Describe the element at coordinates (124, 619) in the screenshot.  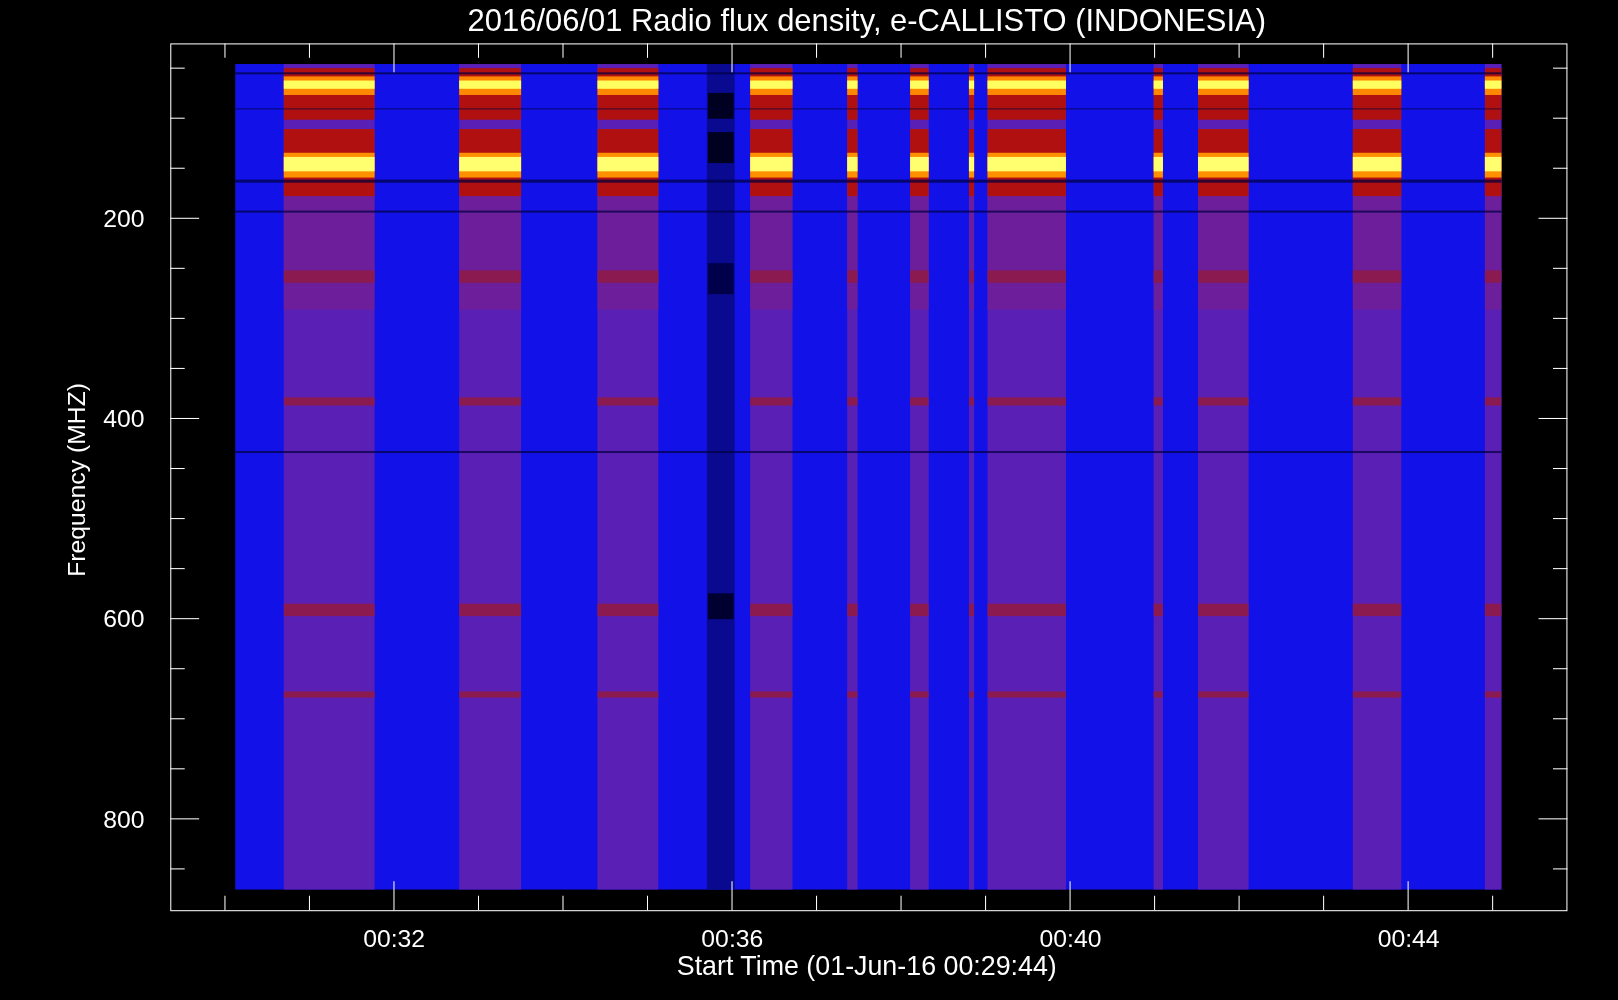
I see `y-tick-label: 600` at that location.